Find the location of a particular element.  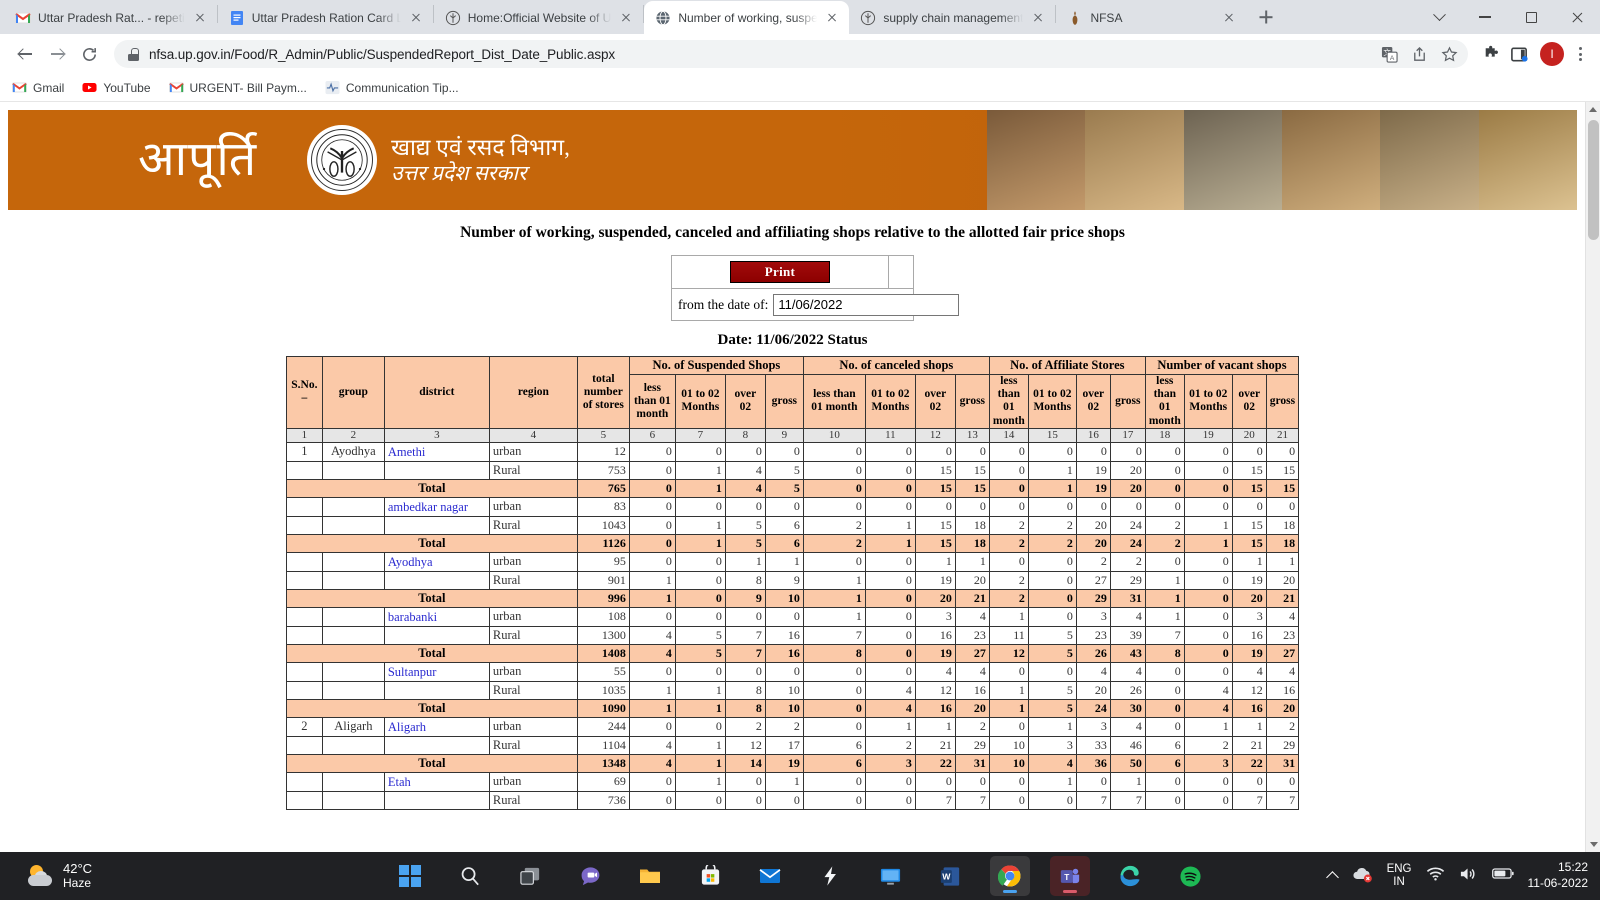

cell-value: 27 is located at coordinates (1093, 580).